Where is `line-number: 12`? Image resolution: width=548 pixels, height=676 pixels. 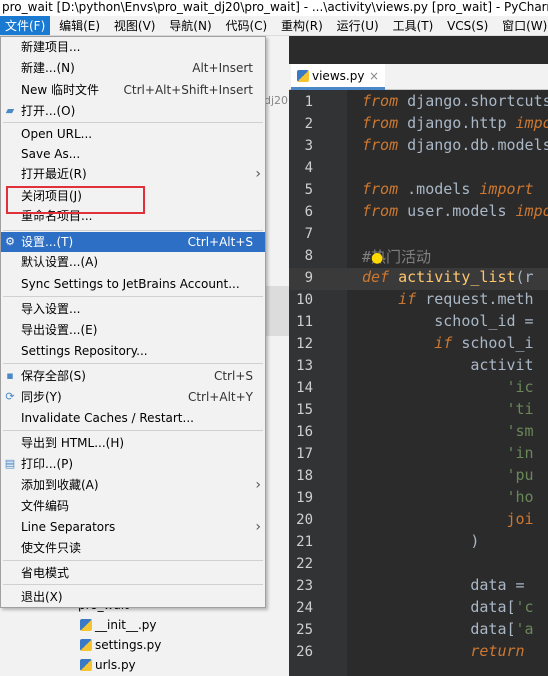
line-number: 12 is located at coordinates (304, 344).